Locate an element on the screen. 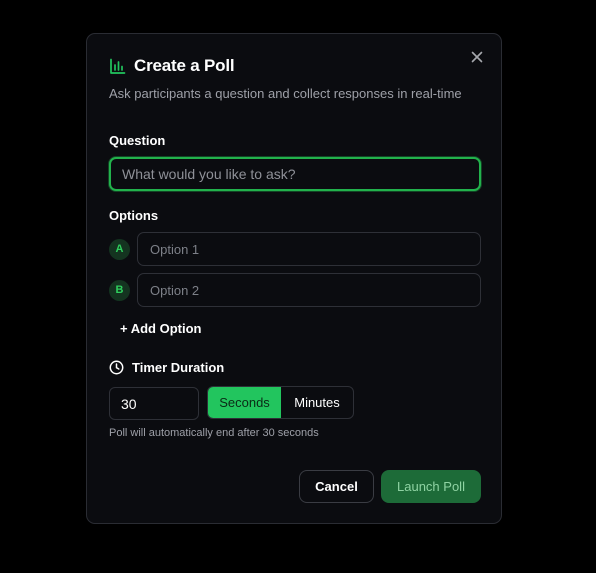 This screenshot has height=573, width=596. modal-header: Create a Poll is located at coordinates (172, 66).